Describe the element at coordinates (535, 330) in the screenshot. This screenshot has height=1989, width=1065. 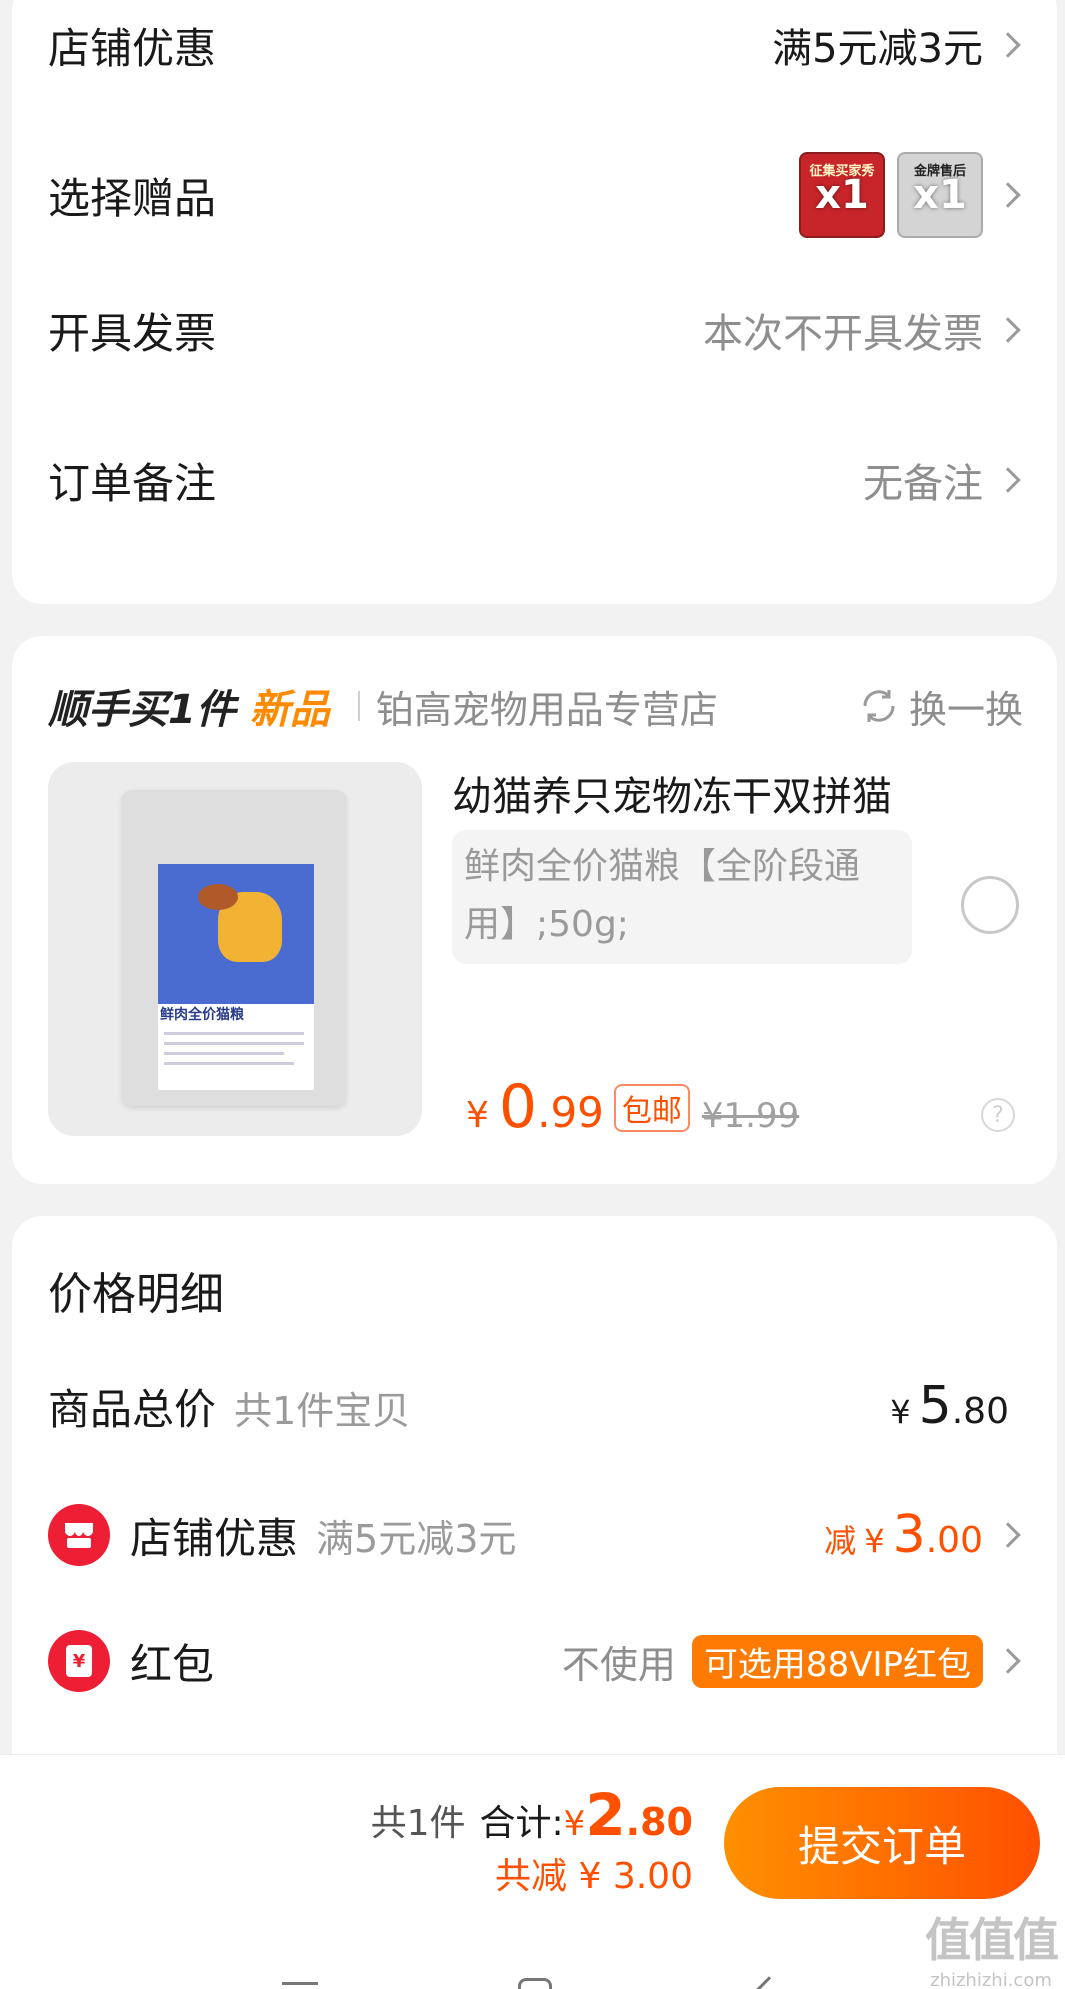
I see `invoice-row: 开具发票 本次不开具发票` at that location.